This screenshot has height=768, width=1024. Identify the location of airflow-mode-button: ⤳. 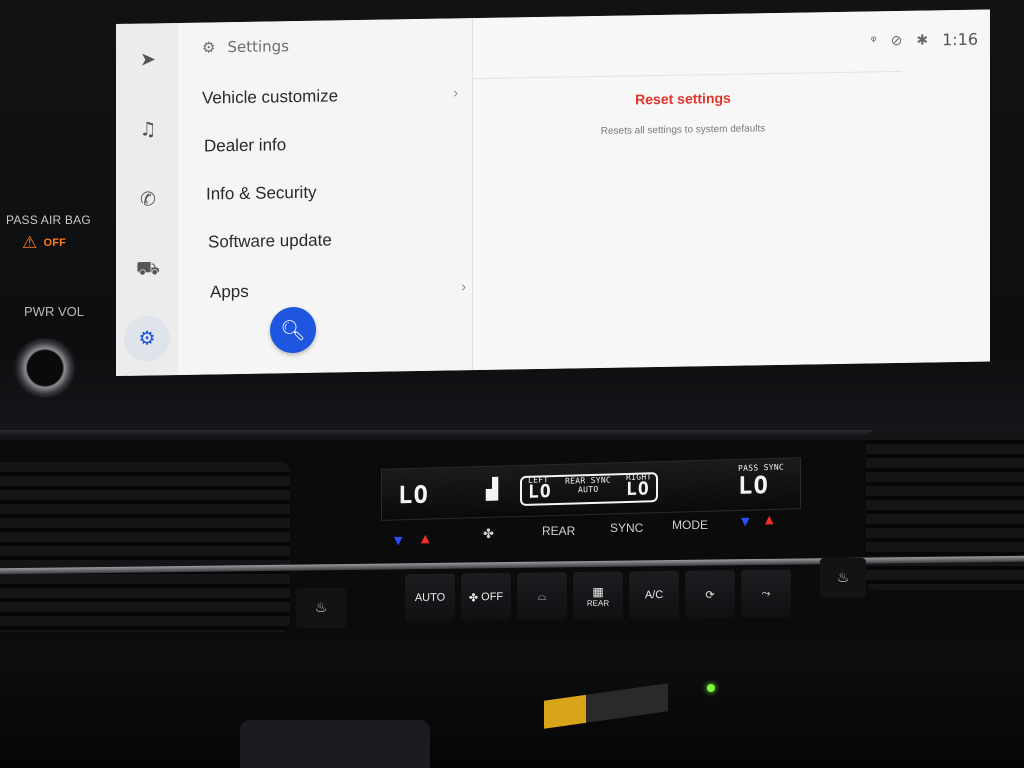
(766, 594).